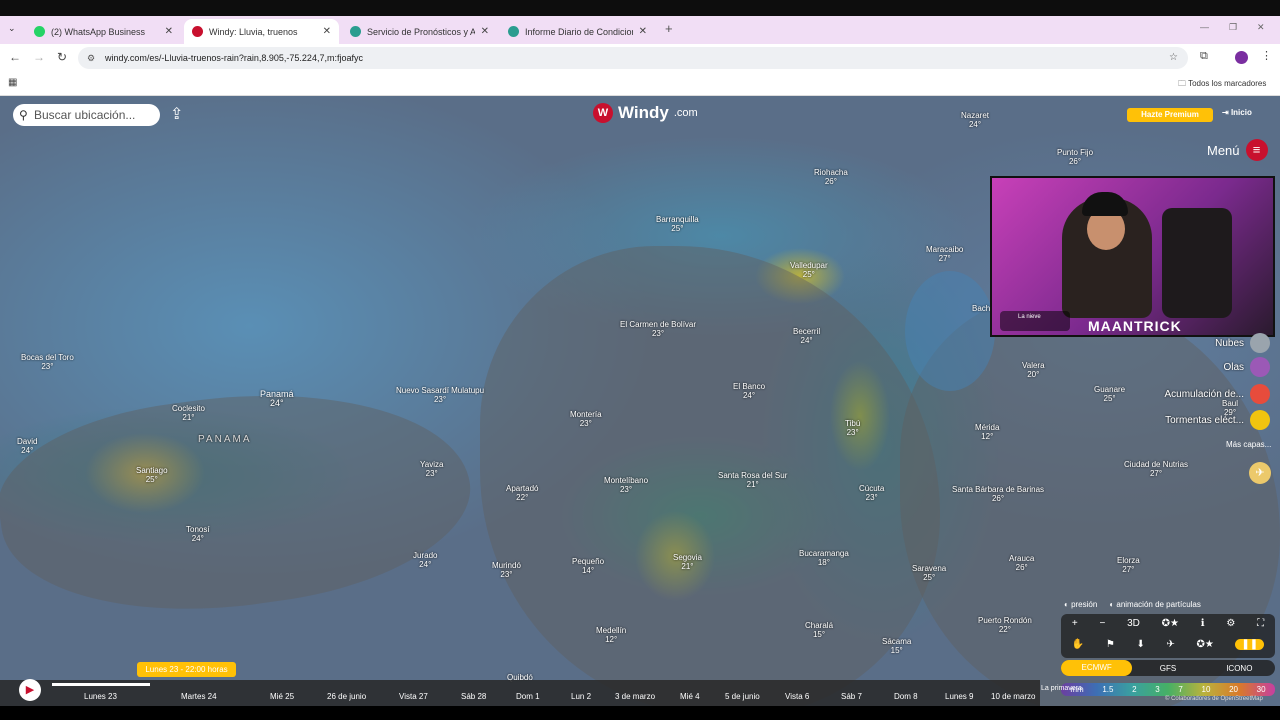 The image size is (1280, 720). What do you see at coordinates (742, 696) in the screenshot?
I see `timeline-day: 5 de junio` at bounding box center [742, 696].